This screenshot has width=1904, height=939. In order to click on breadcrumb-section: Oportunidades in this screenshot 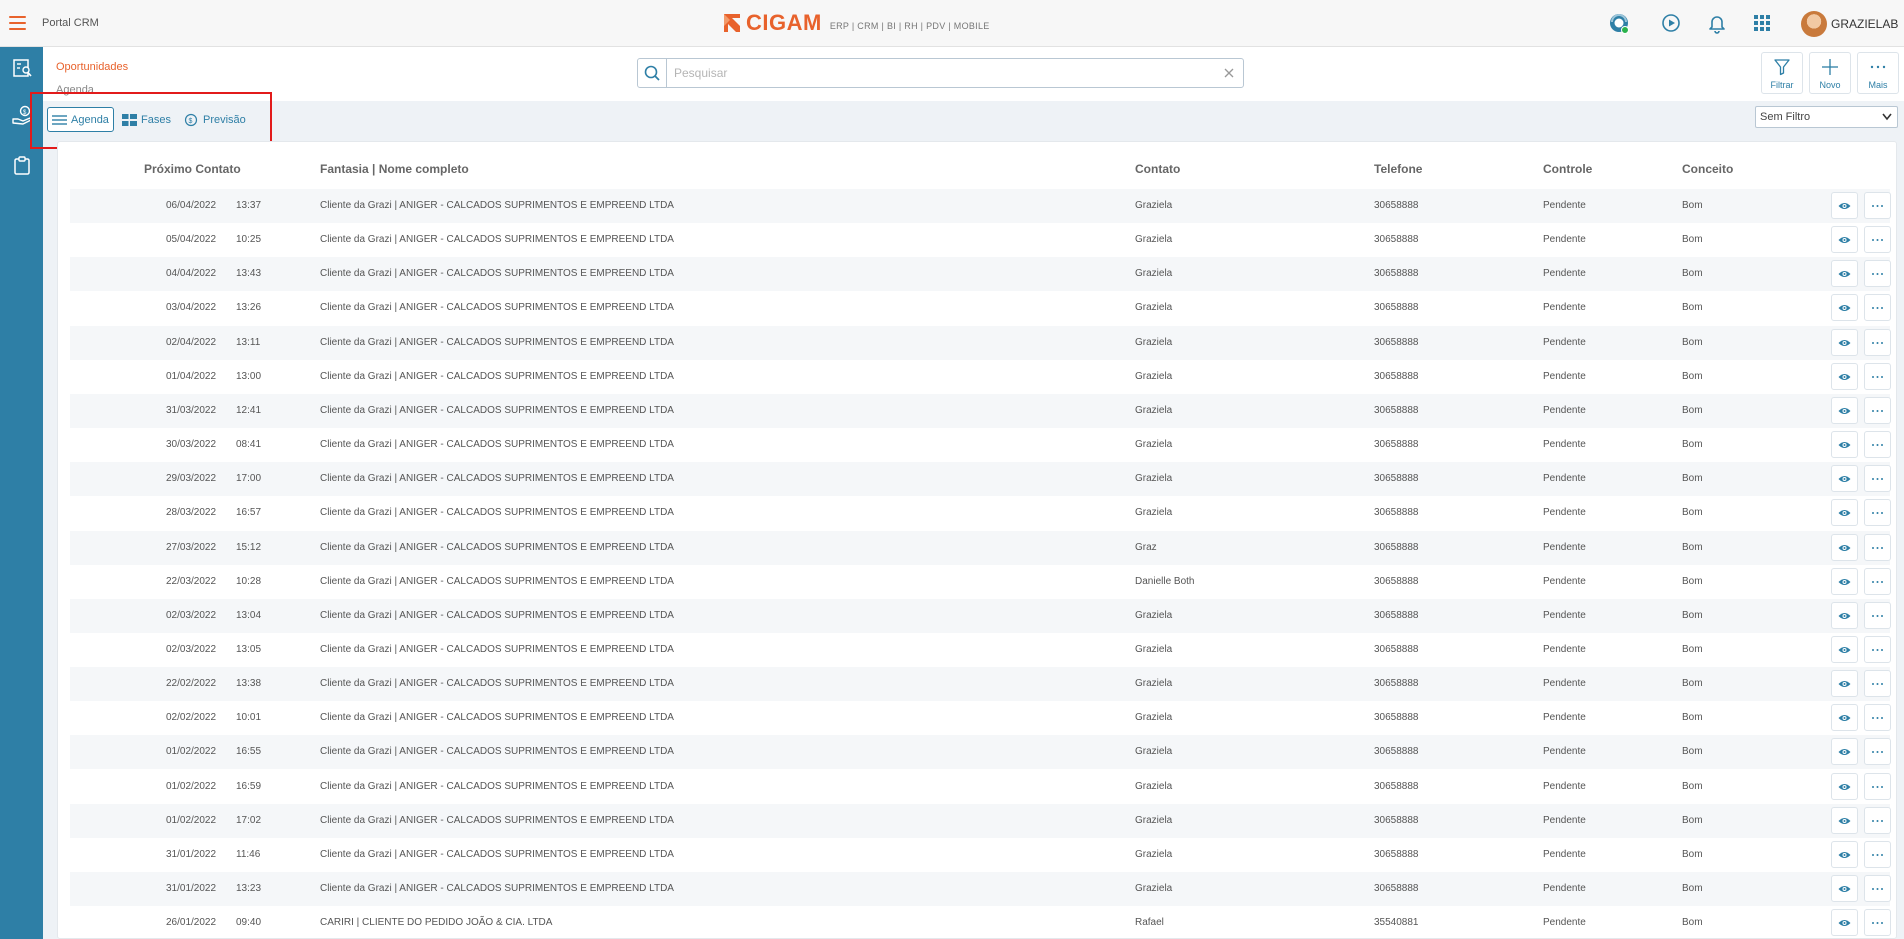, I will do `click(92, 67)`.